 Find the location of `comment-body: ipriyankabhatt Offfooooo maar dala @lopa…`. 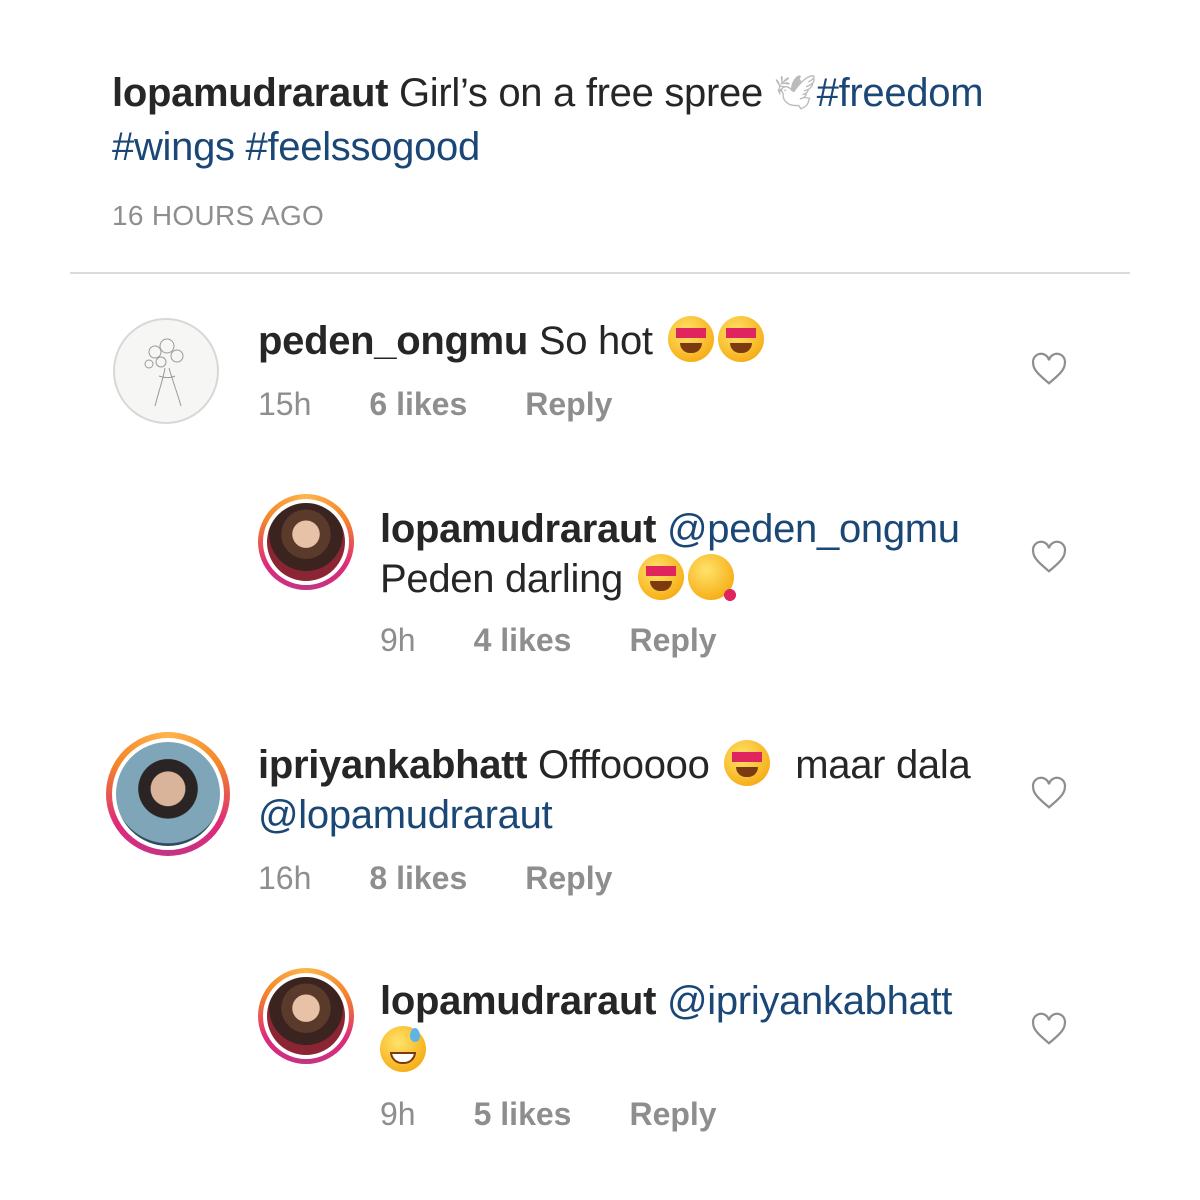

comment-body: ipriyankabhatt Offfooooo maar dala @lopa… is located at coordinates (628, 790).